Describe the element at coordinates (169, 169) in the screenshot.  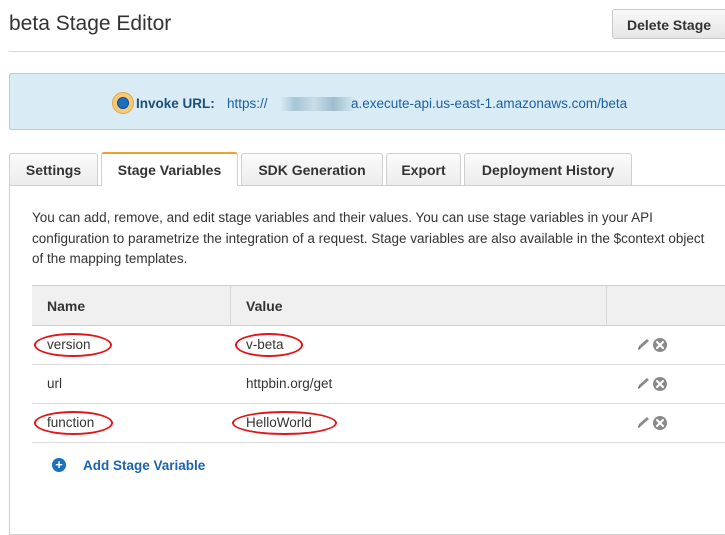
I see `tab-stage-variables: Stage Variables` at that location.